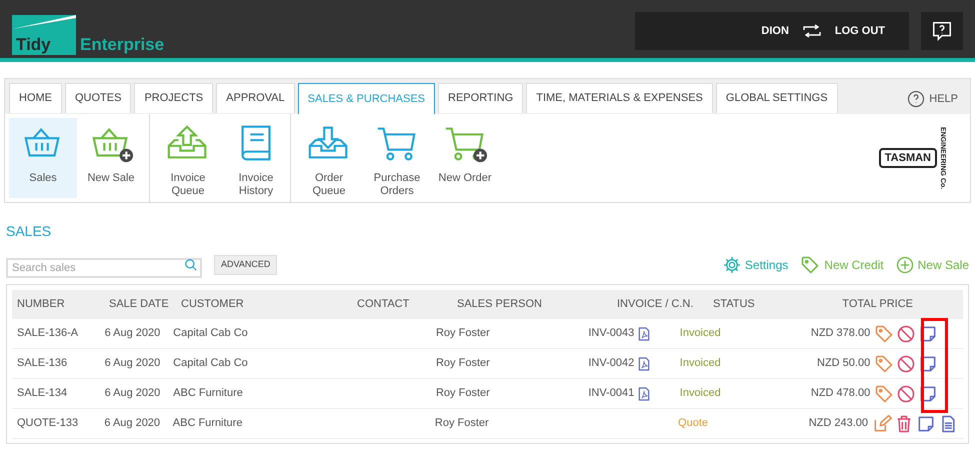 The image size is (975, 452). Describe the element at coordinates (481, 98) in the screenshot. I see `tab: REPORTING` at that location.